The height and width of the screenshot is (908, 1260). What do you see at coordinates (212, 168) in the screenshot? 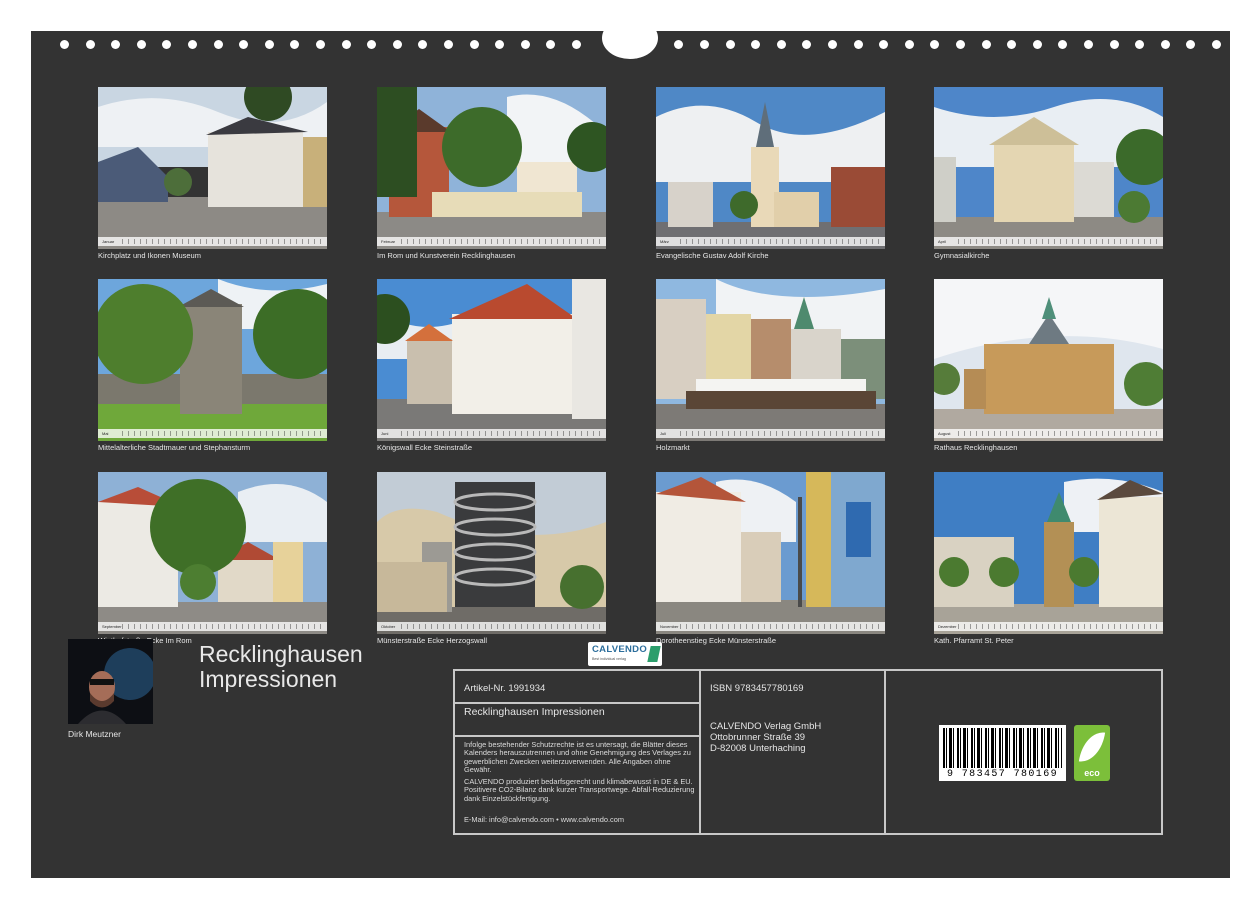
I see `photo-kirchplatz` at bounding box center [212, 168].